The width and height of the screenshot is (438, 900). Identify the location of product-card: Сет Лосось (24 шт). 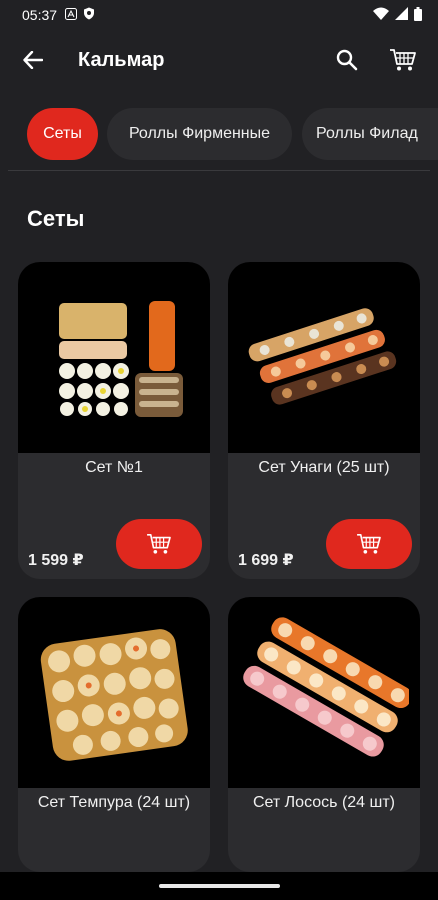
(324, 734).